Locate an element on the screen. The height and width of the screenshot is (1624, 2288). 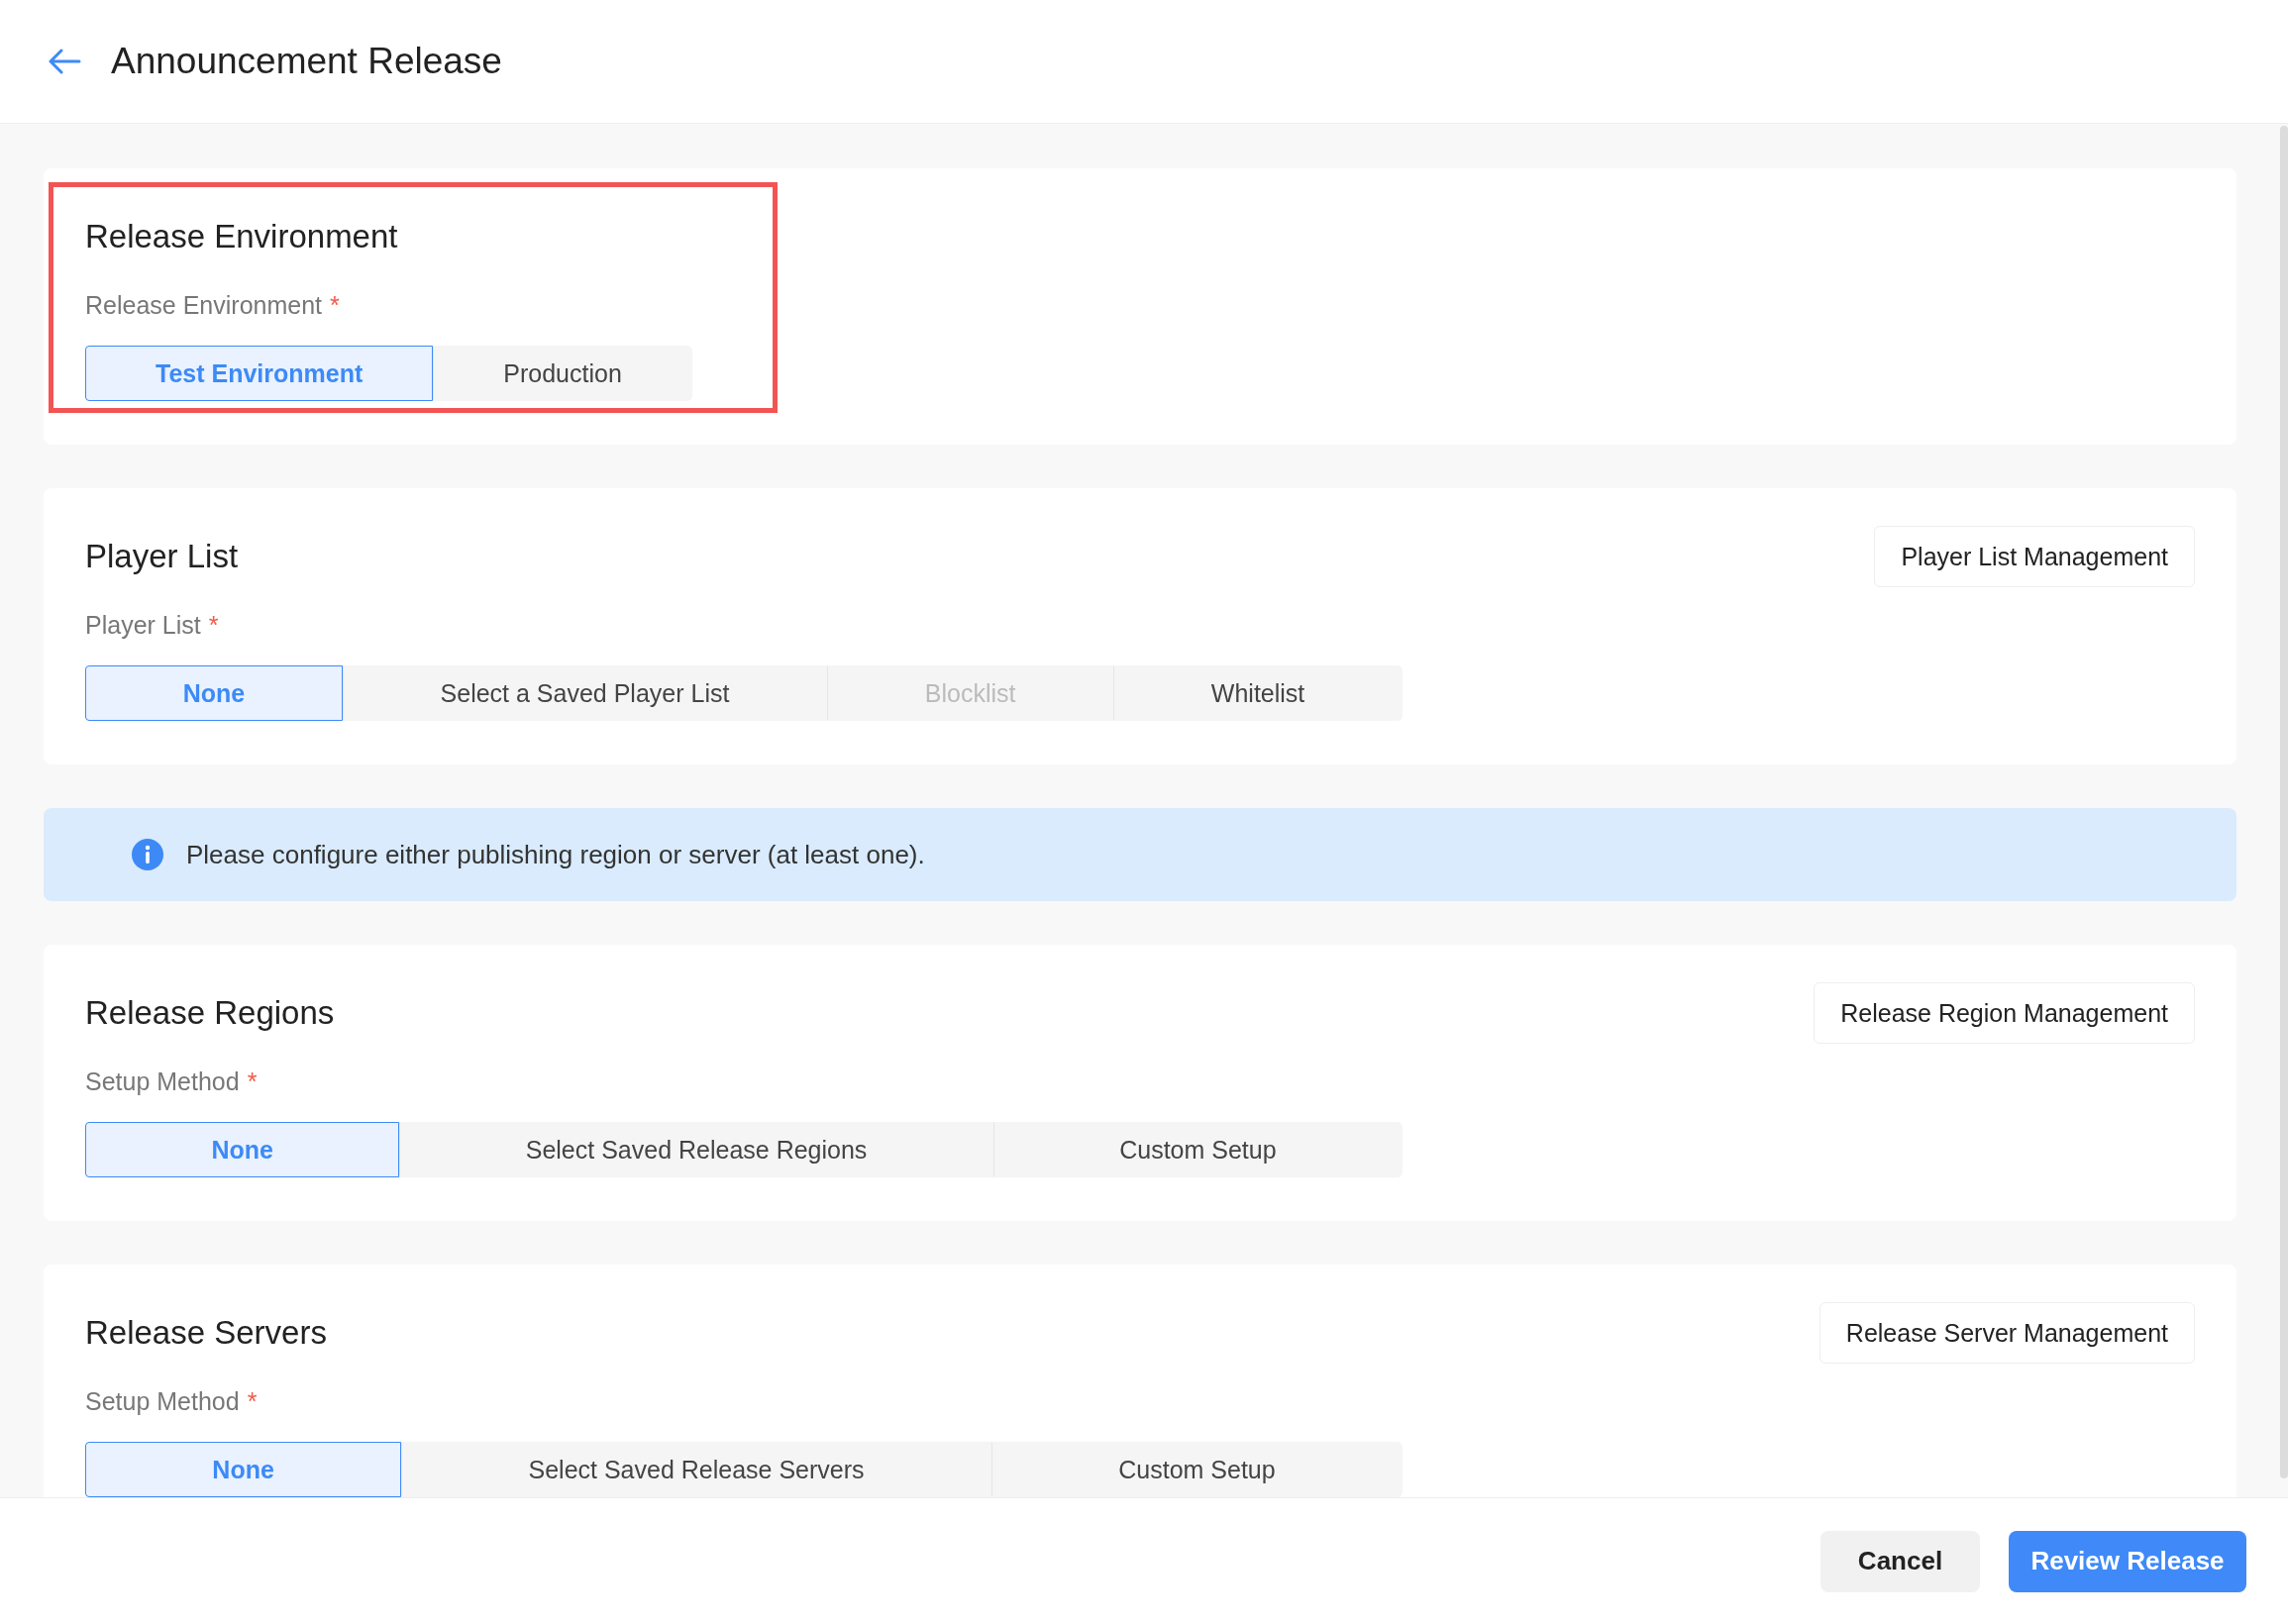
page-title: Announcement Release is located at coordinates (306, 61).